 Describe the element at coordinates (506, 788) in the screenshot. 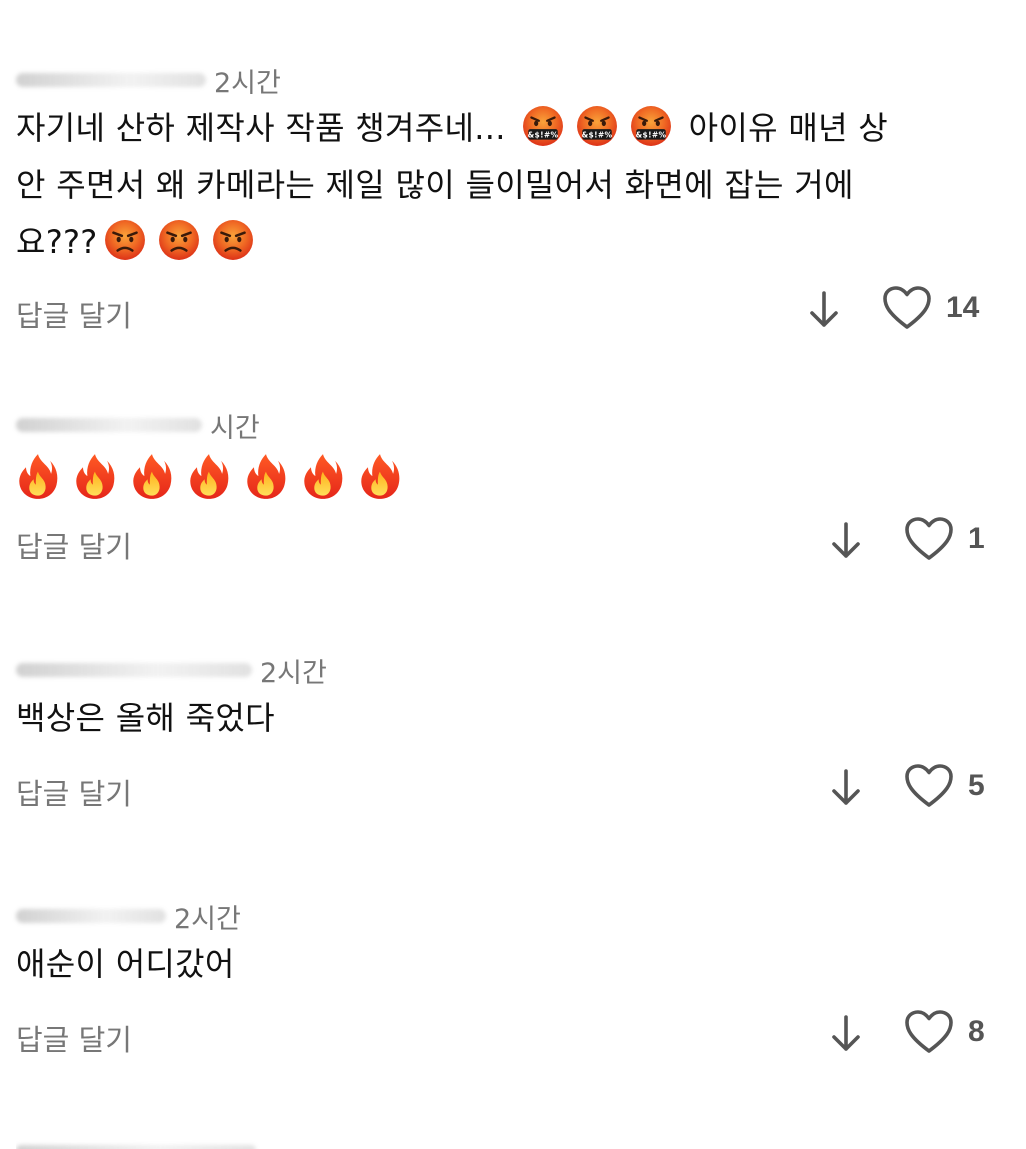

I see `comment-actions: 답글 달기 5` at that location.